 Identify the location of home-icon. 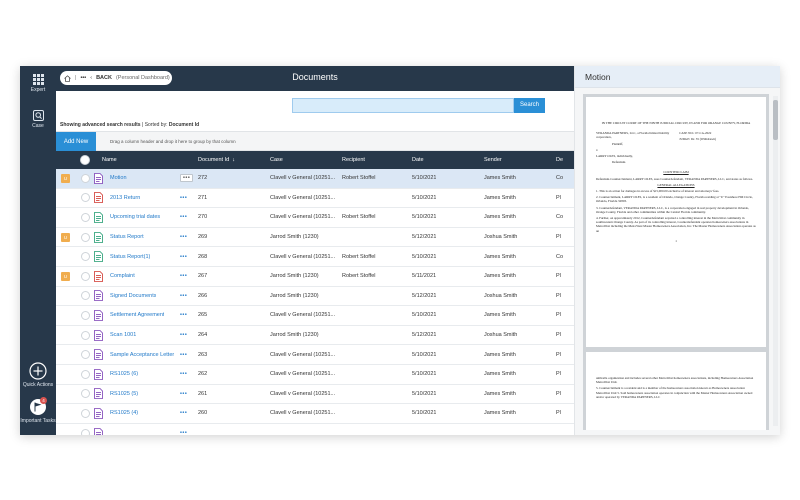
(67, 78).